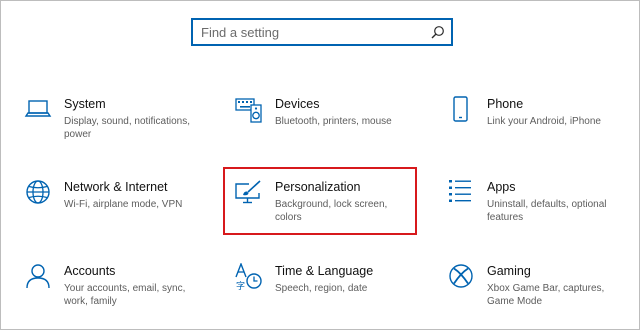 The height and width of the screenshot is (330, 640). What do you see at coordinates (38, 277) in the screenshot?
I see `person-icon` at bounding box center [38, 277].